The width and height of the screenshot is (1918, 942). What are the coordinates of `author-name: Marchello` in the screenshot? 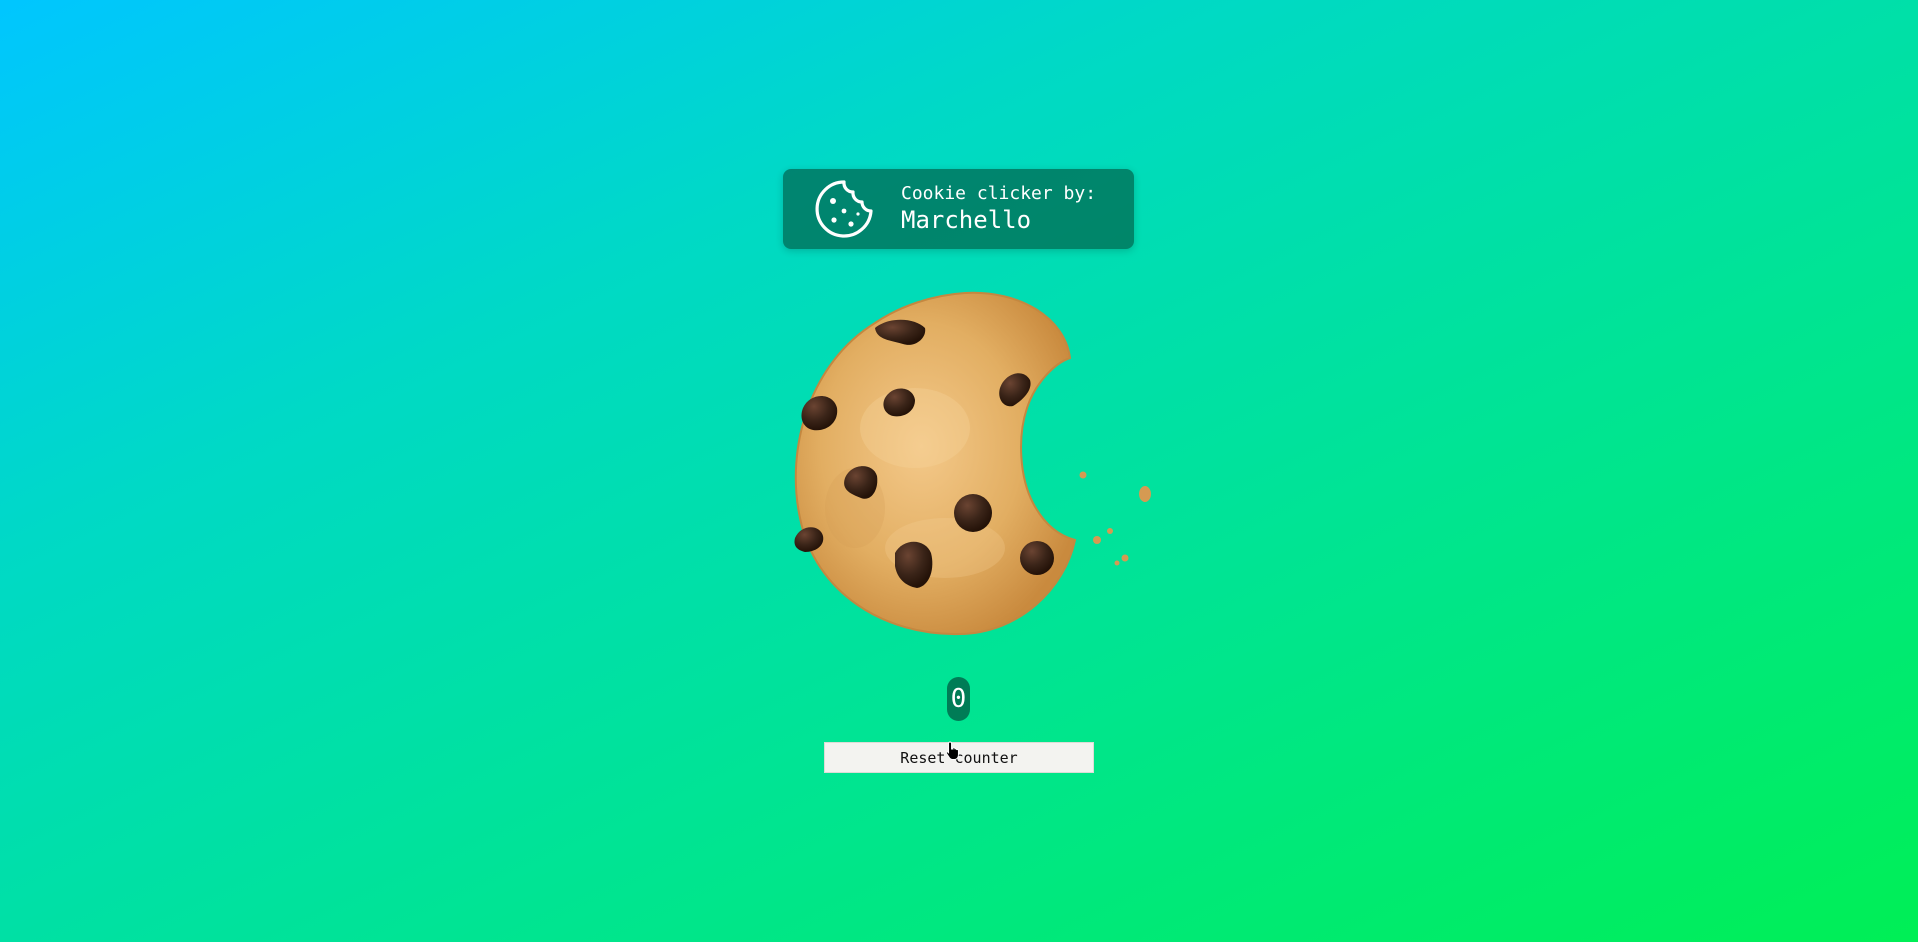 It's located at (966, 220).